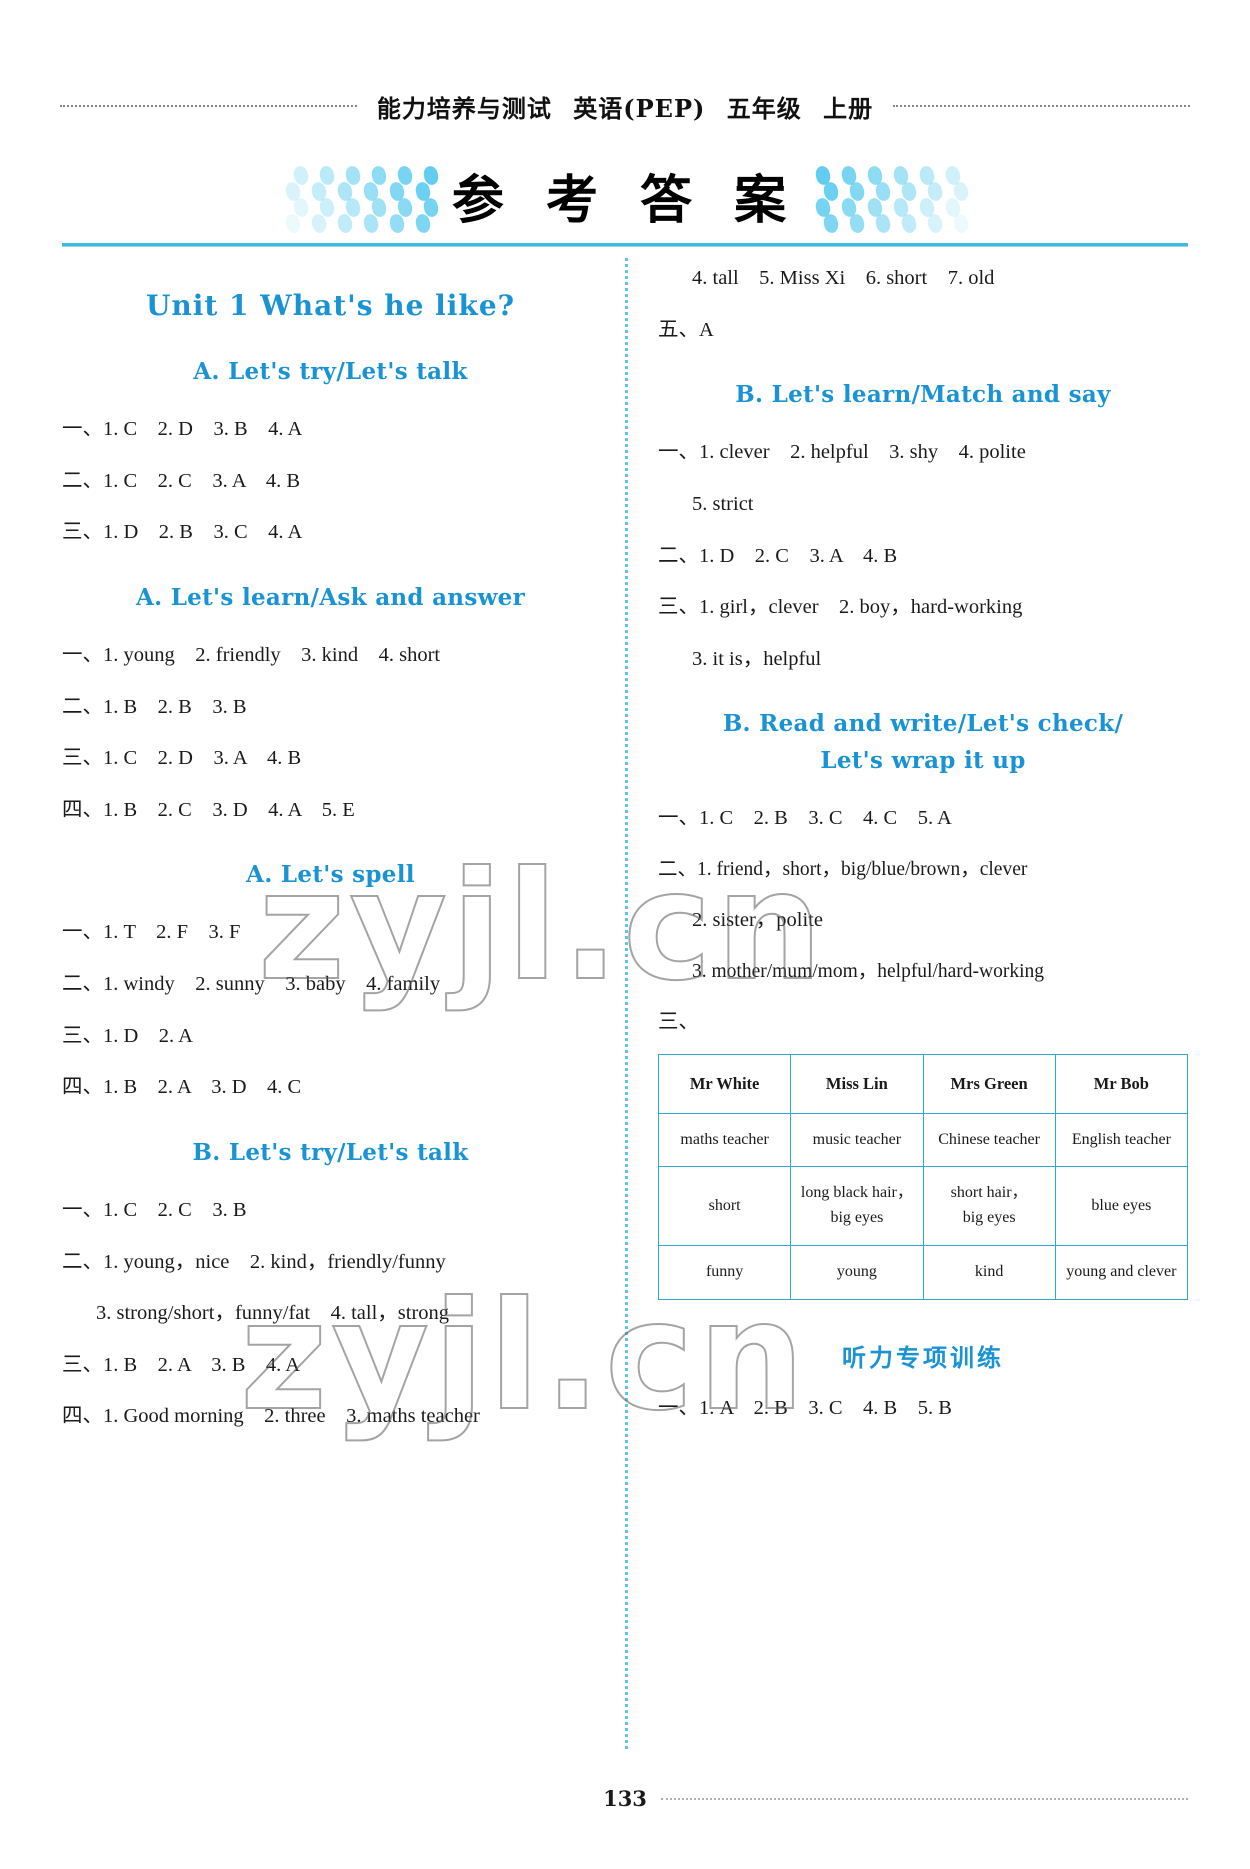 The width and height of the screenshot is (1250, 1869). What do you see at coordinates (151, 932) in the screenshot?
I see `answer-line: 一、1. T 2. F 3. F` at bounding box center [151, 932].